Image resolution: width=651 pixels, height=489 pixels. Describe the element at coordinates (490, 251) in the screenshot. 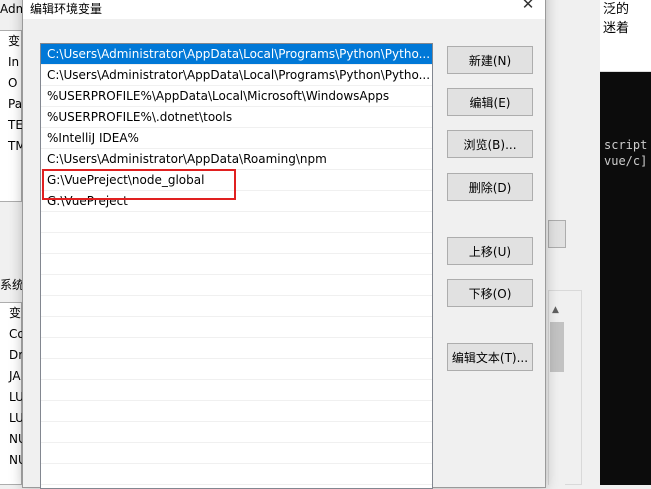

I see `move-up-button: 上移(U)` at that location.